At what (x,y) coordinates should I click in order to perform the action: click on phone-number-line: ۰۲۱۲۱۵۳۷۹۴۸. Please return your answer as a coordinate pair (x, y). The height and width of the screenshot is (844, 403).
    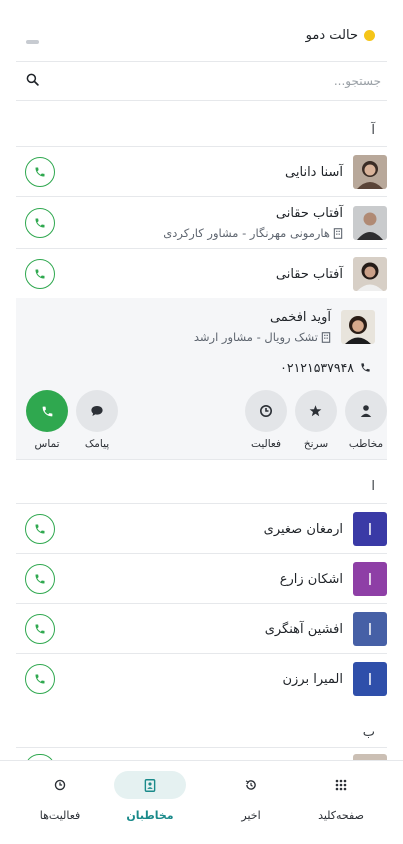
    Looking at the image, I should click on (325, 367).